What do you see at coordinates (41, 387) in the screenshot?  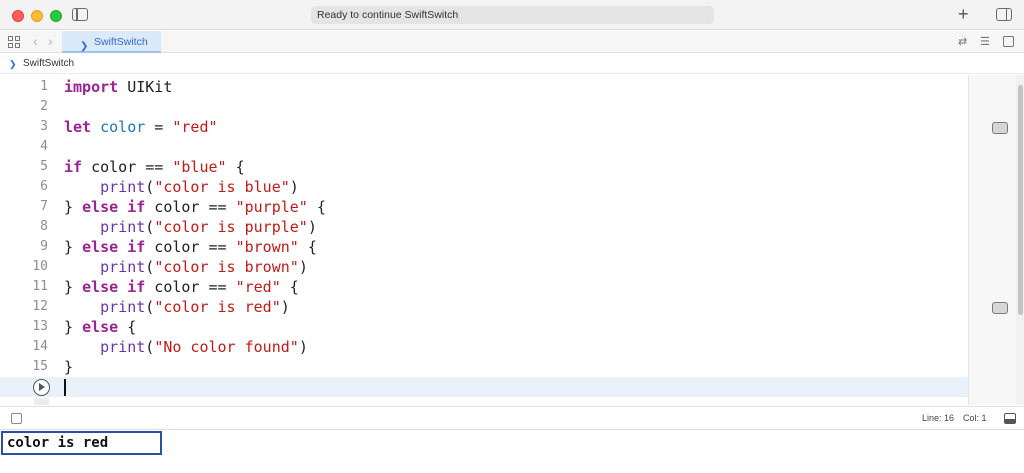 I see `run-play-icon` at bounding box center [41, 387].